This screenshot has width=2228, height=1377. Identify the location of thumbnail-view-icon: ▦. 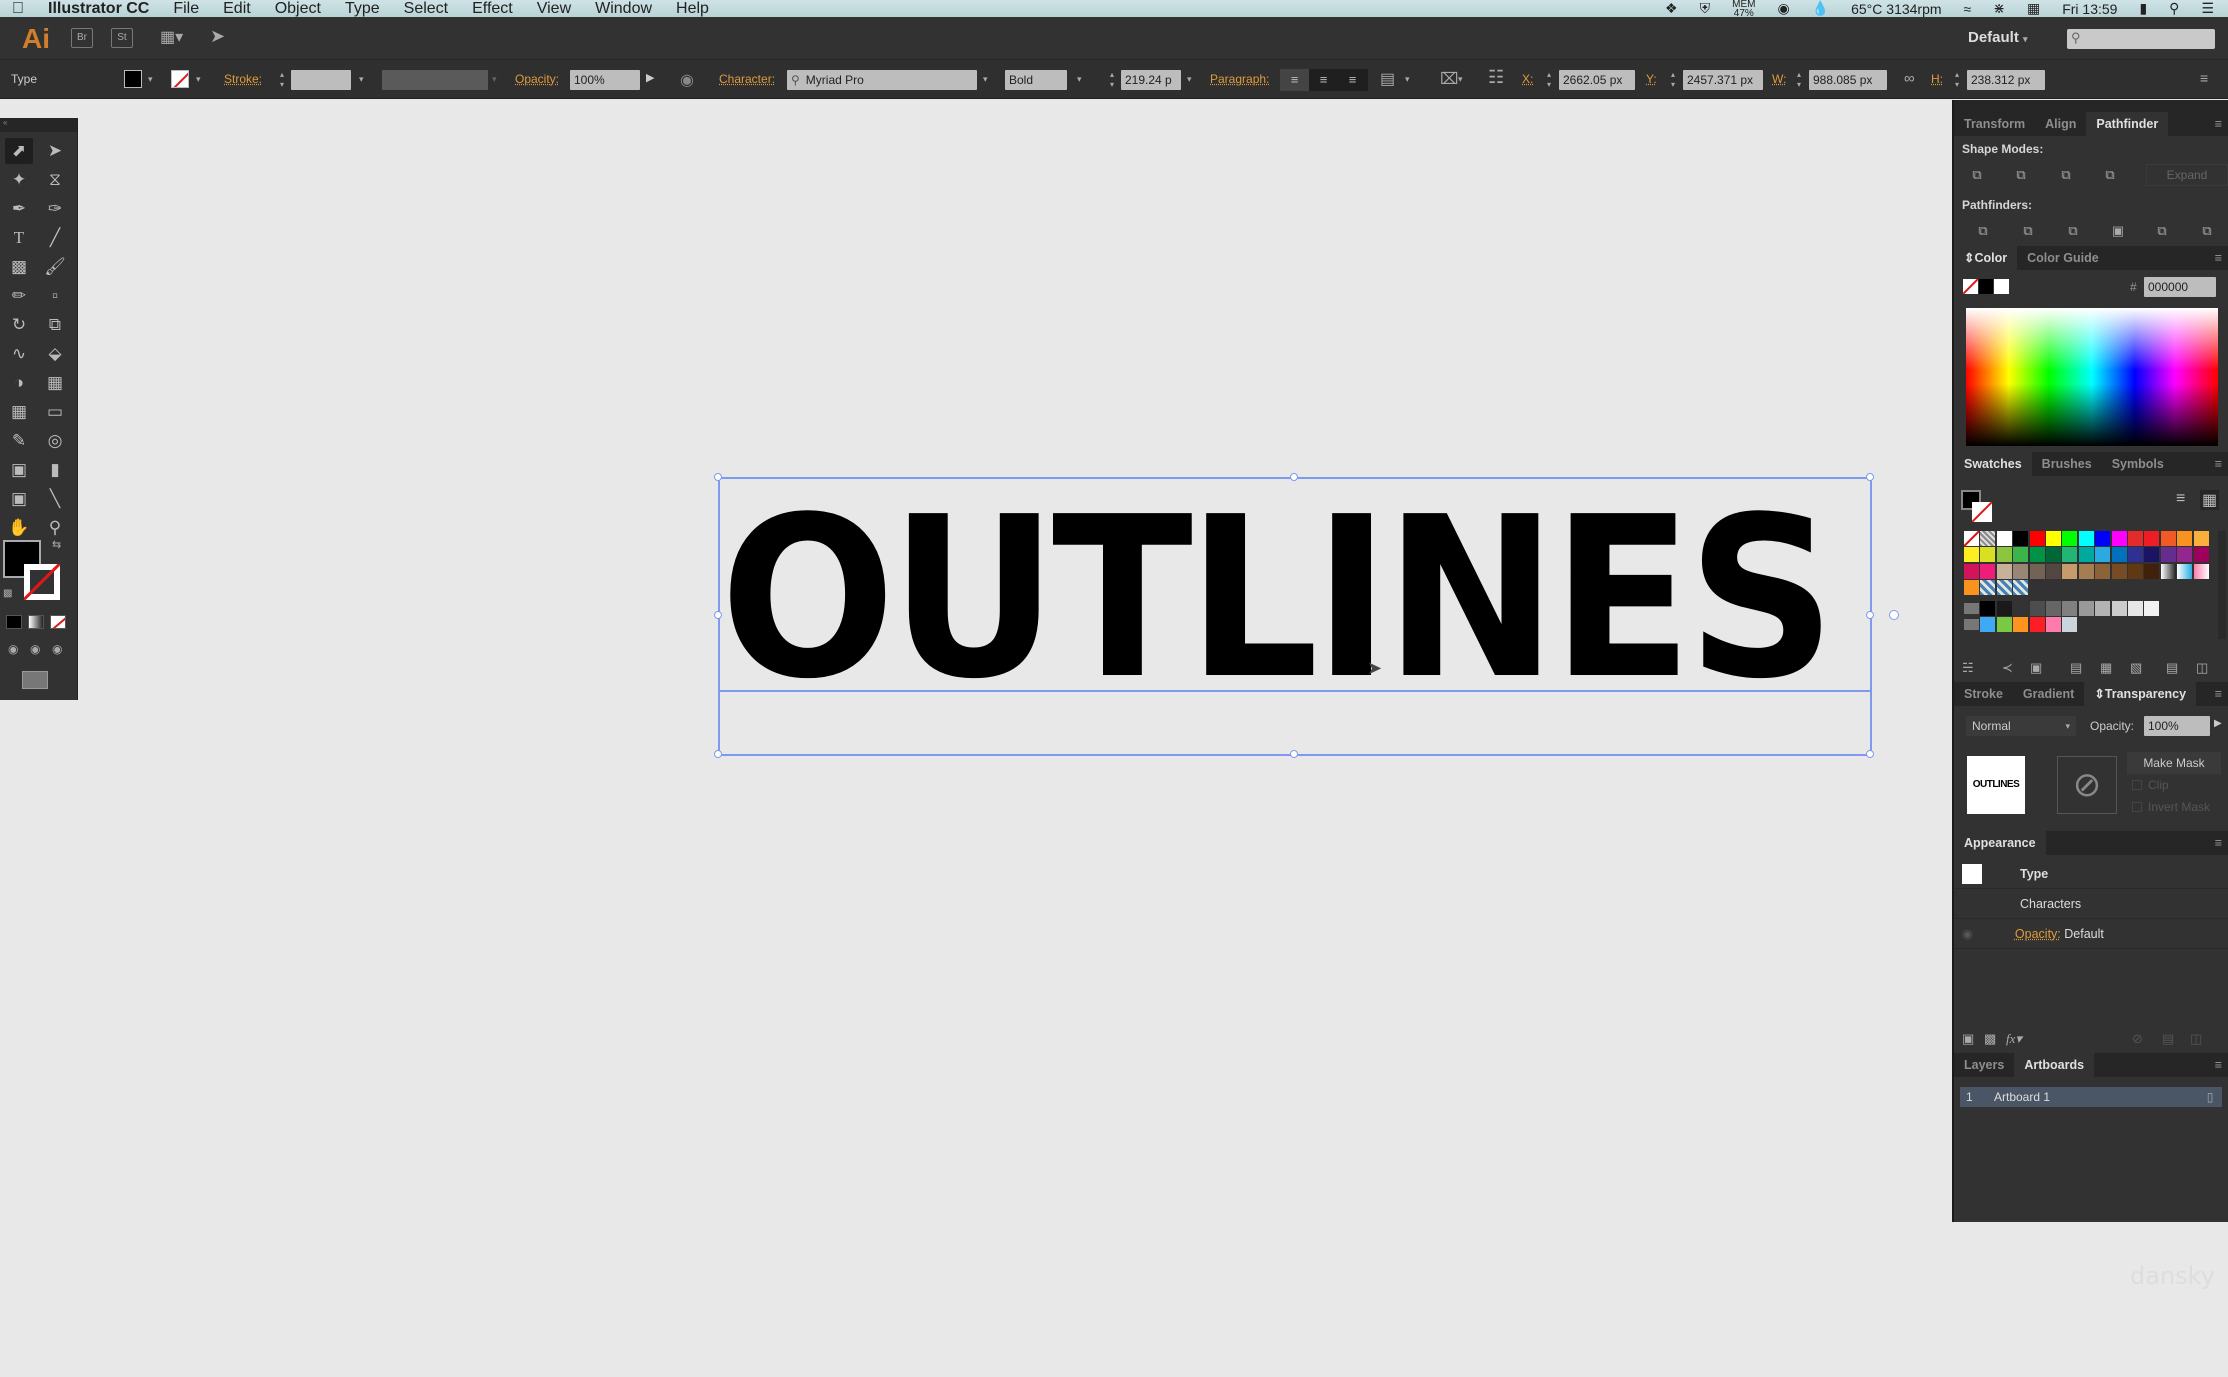
(2210, 500).